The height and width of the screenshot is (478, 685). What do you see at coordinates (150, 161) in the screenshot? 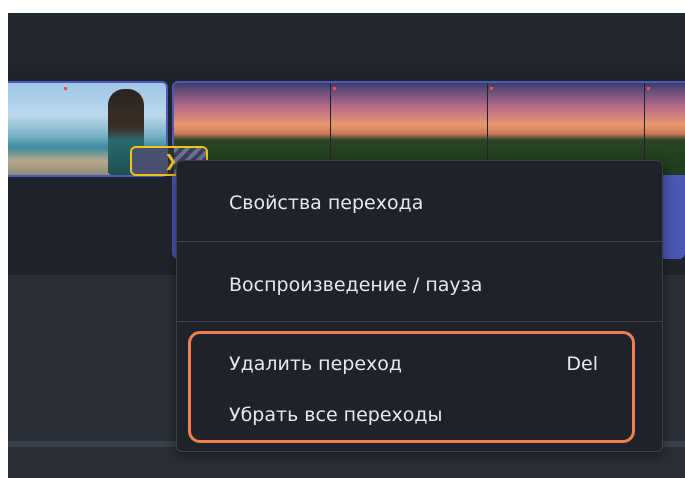
I see `transition-left-half` at bounding box center [150, 161].